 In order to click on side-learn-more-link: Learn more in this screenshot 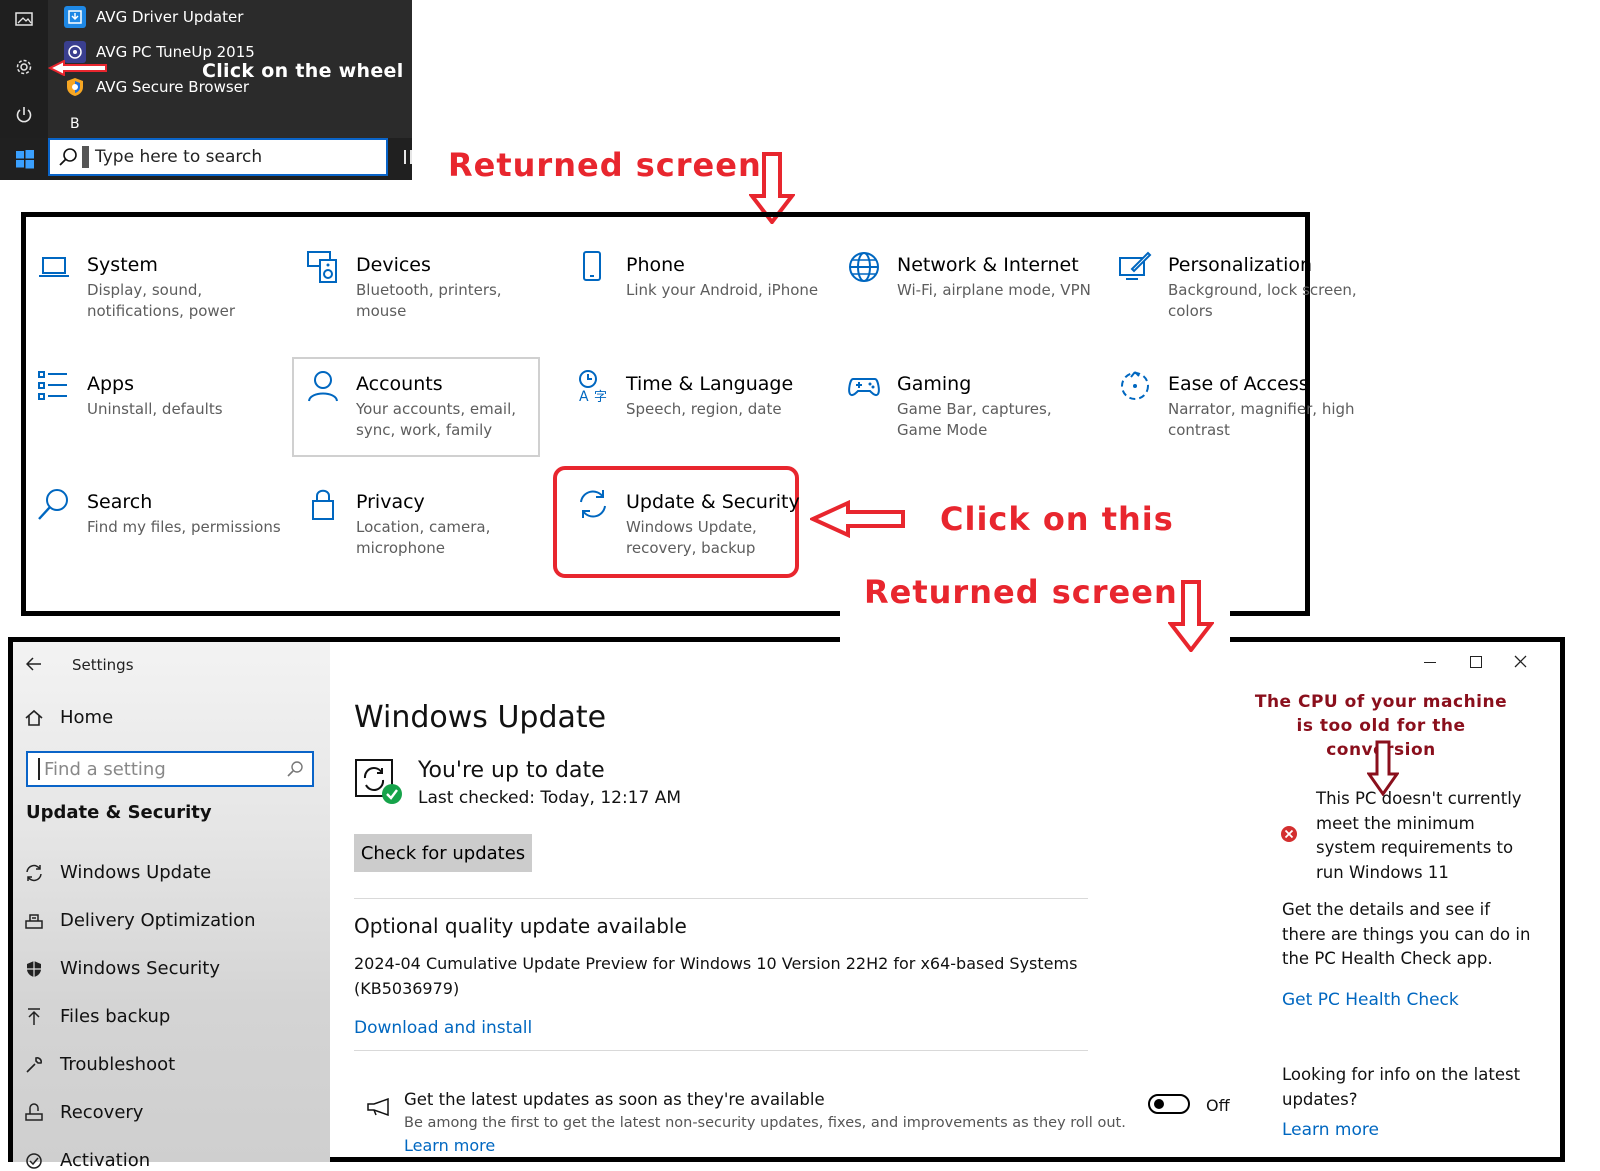, I will do `click(1330, 1130)`.